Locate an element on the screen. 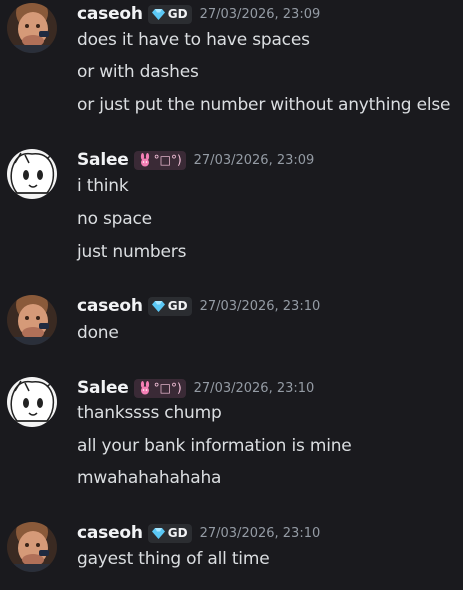 This screenshot has width=463, height=590. message-text: no space is located at coordinates (114, 219).